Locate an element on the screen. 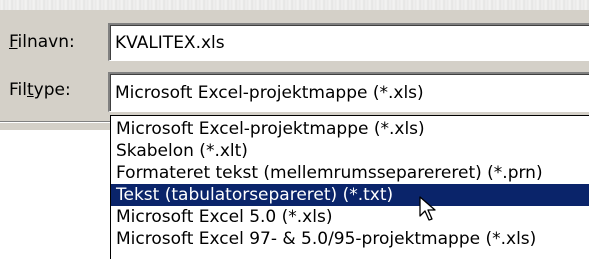 This screenshot has width=589, height=259. filetype-select-value: Microsoft Excel-projektmappe (*.xls) is located at coordinates (269, 93).